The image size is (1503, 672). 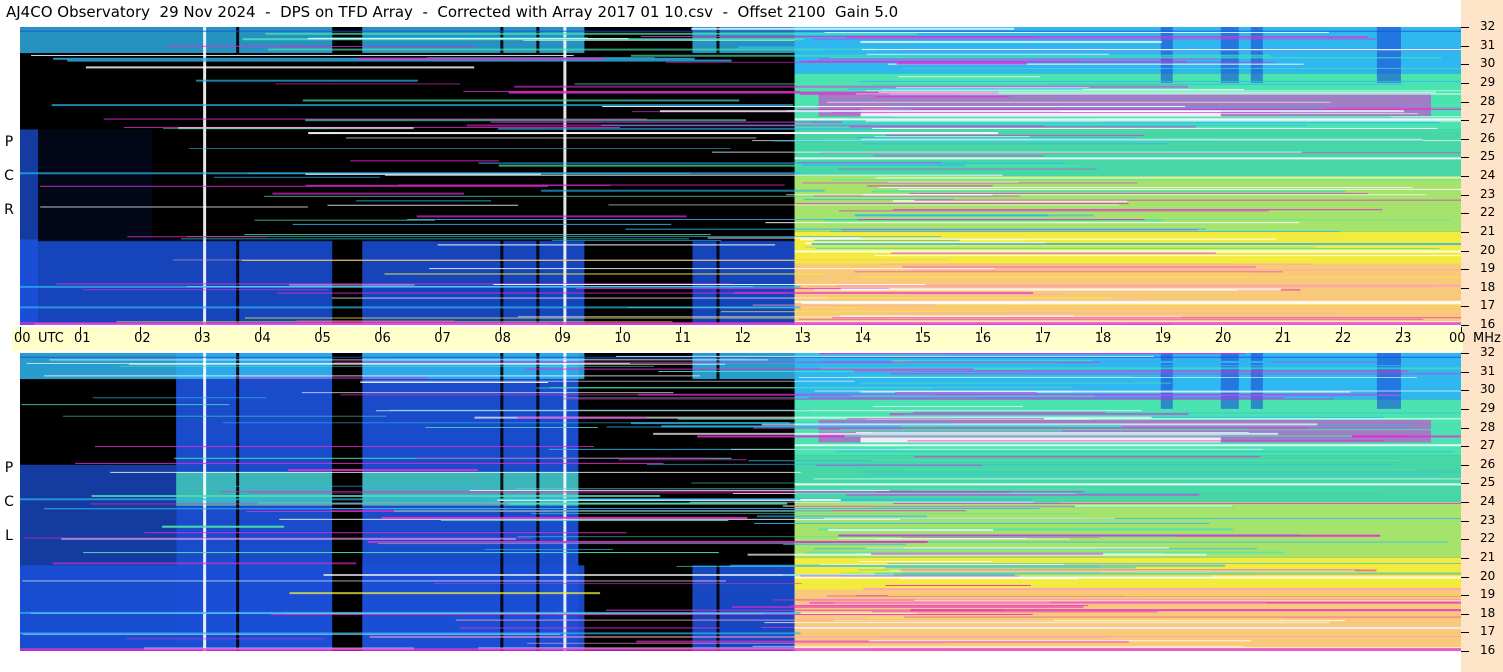 What do you see at coordinates (1343, 338) in the screenshot?
I see `x-tick-label: 22` at bounding box center [1343, 338].